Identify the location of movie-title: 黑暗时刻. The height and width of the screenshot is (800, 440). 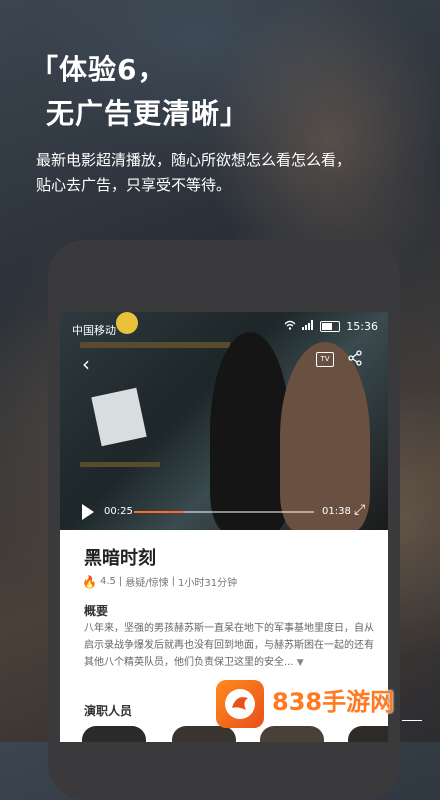
(120, 558).